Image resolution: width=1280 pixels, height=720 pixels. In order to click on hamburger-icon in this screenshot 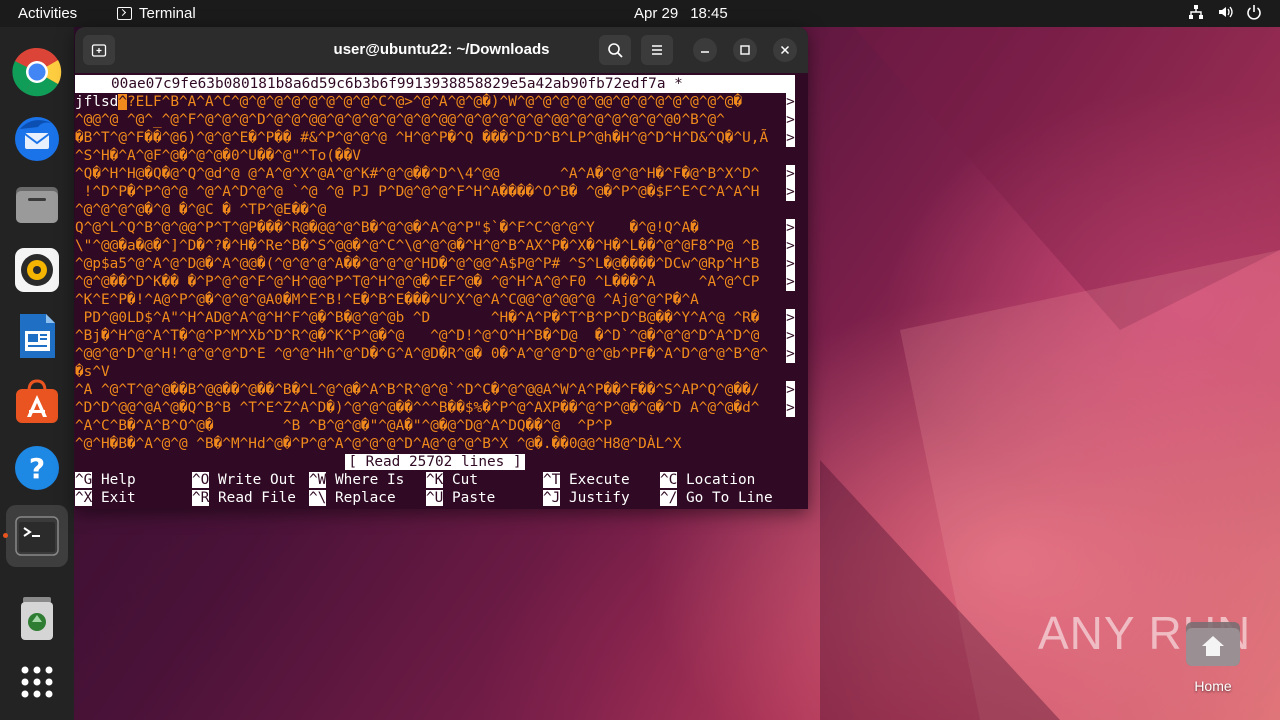, I will do `click(657, 50)`.